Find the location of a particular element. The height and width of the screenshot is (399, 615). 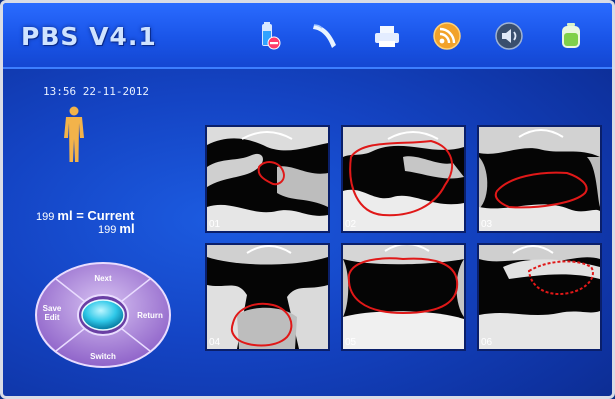

patient-icon is located at coordinates (74, 134).